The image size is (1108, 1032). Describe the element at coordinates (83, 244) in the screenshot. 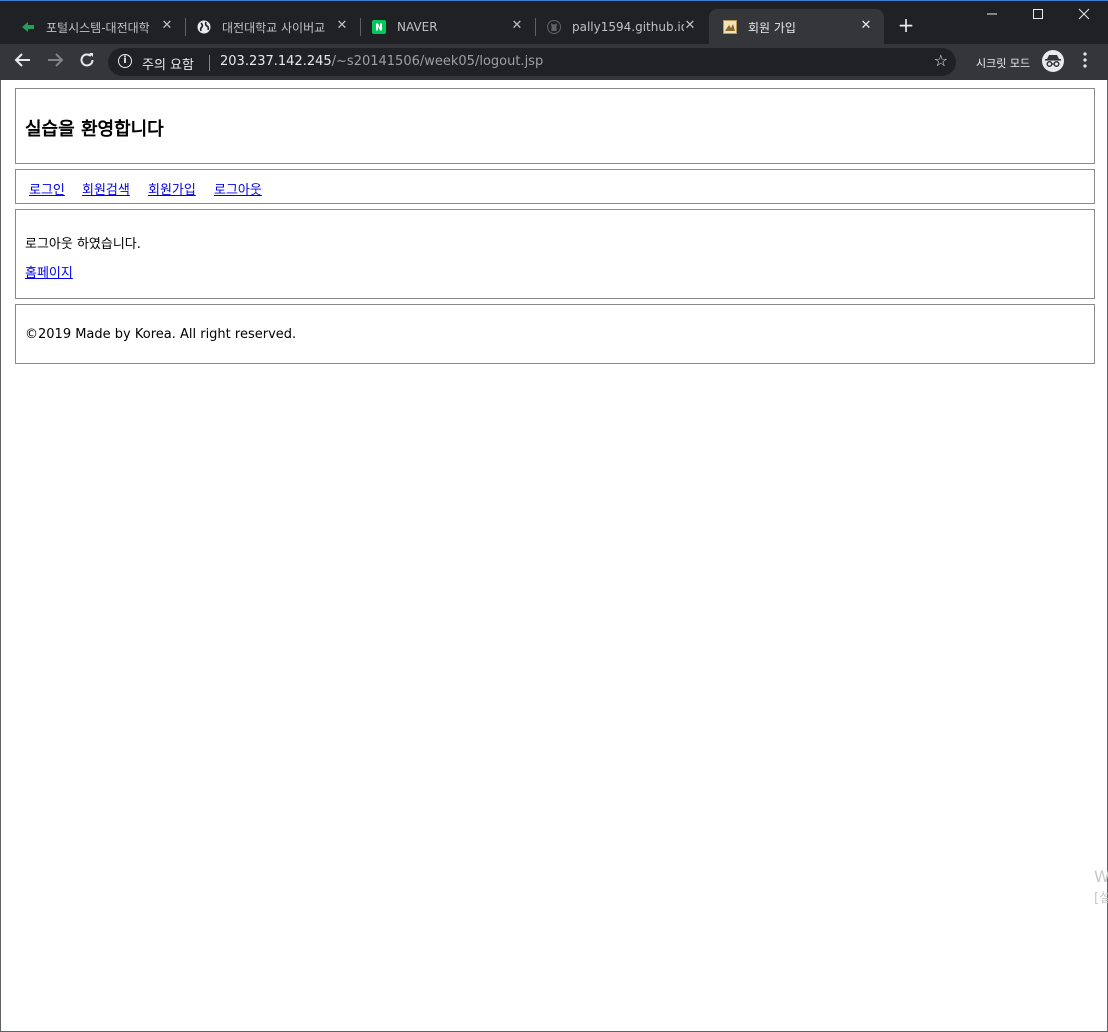

I see `logout-message: 로그아웃 하였습니다.` at that location.